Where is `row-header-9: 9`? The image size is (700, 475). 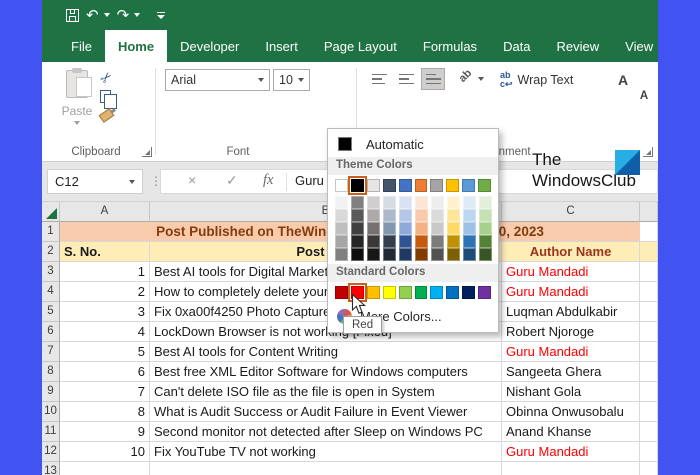
row-header-9: 9 is located at coordinates (51, 392).